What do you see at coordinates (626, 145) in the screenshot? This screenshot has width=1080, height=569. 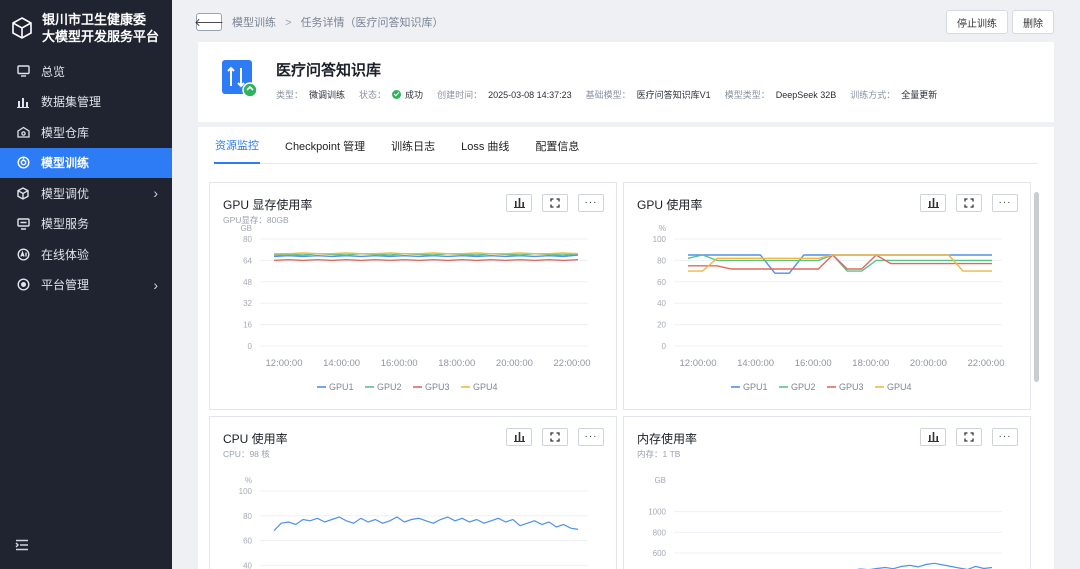 I see `tab-bar: 资源监控 Checkpoint 管理 训练日志 Loss 曲线 配置信息` at bounding box center [626, 145].